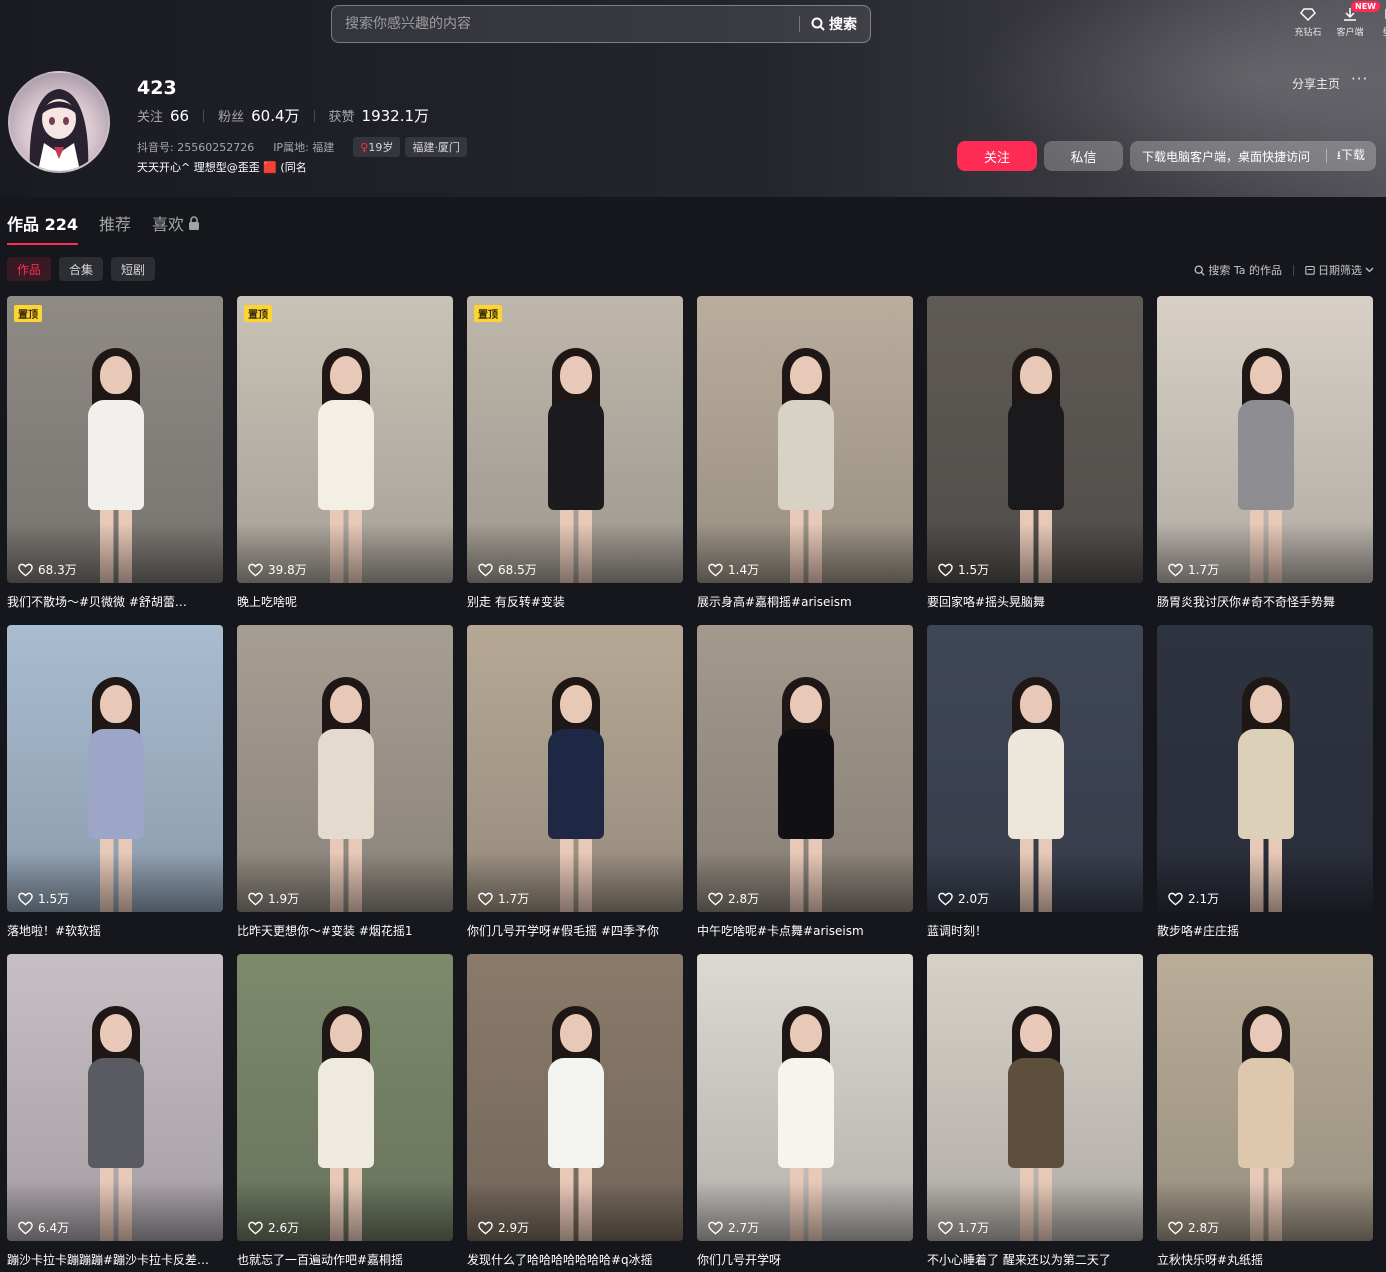 This screenshot has width=1386, height=1272. What do you see at coordinates (345, 601) in the screenshot?
I see `video-caption: 晚上吃啥呢` at bounding box center [345, 601].